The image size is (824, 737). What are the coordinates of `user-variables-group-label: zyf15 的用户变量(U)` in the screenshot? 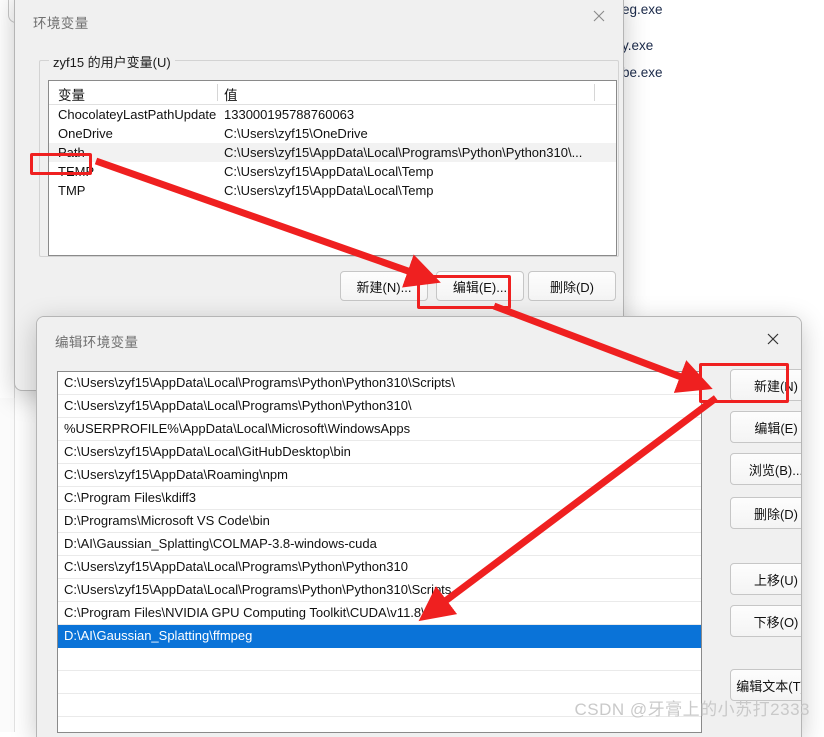 It's located at (112, 61).